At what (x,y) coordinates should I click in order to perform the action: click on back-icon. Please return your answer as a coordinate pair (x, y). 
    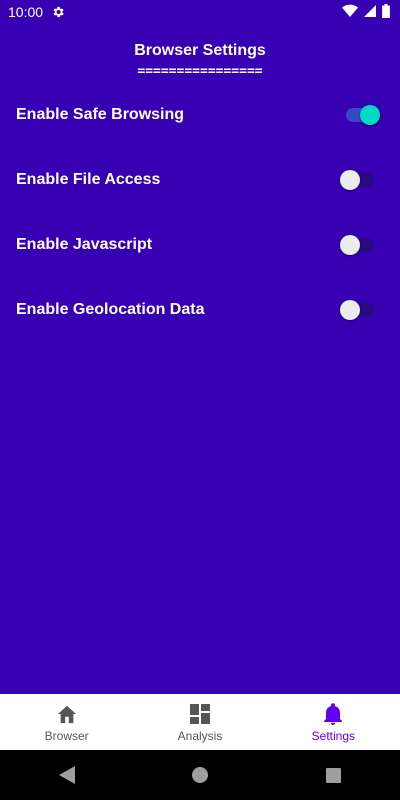
    Looking at the image, I should click on (67, 775).